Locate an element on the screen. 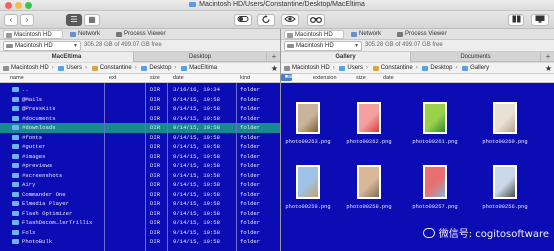 The width and height of the screenshot is (554, 251). file-name: Commander One is located at coordinates (44, 194).